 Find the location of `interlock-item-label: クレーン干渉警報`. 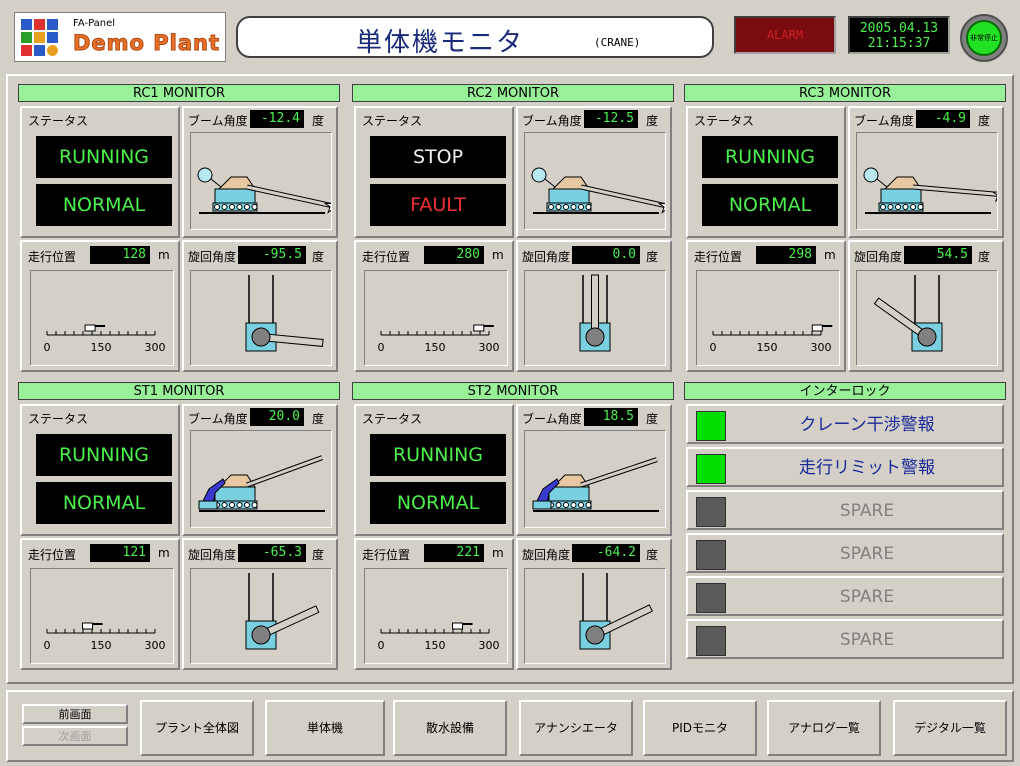

interlock-item-label: クレーン干渉警報 is located at coordinates (867, 425).